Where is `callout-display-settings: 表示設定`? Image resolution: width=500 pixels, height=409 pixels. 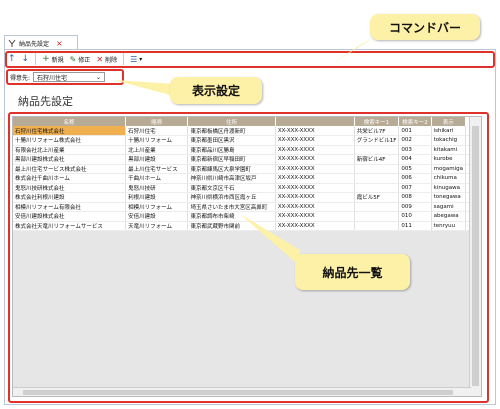 callout-display-settings: 表示設定 is located at coordinates (216, 90).